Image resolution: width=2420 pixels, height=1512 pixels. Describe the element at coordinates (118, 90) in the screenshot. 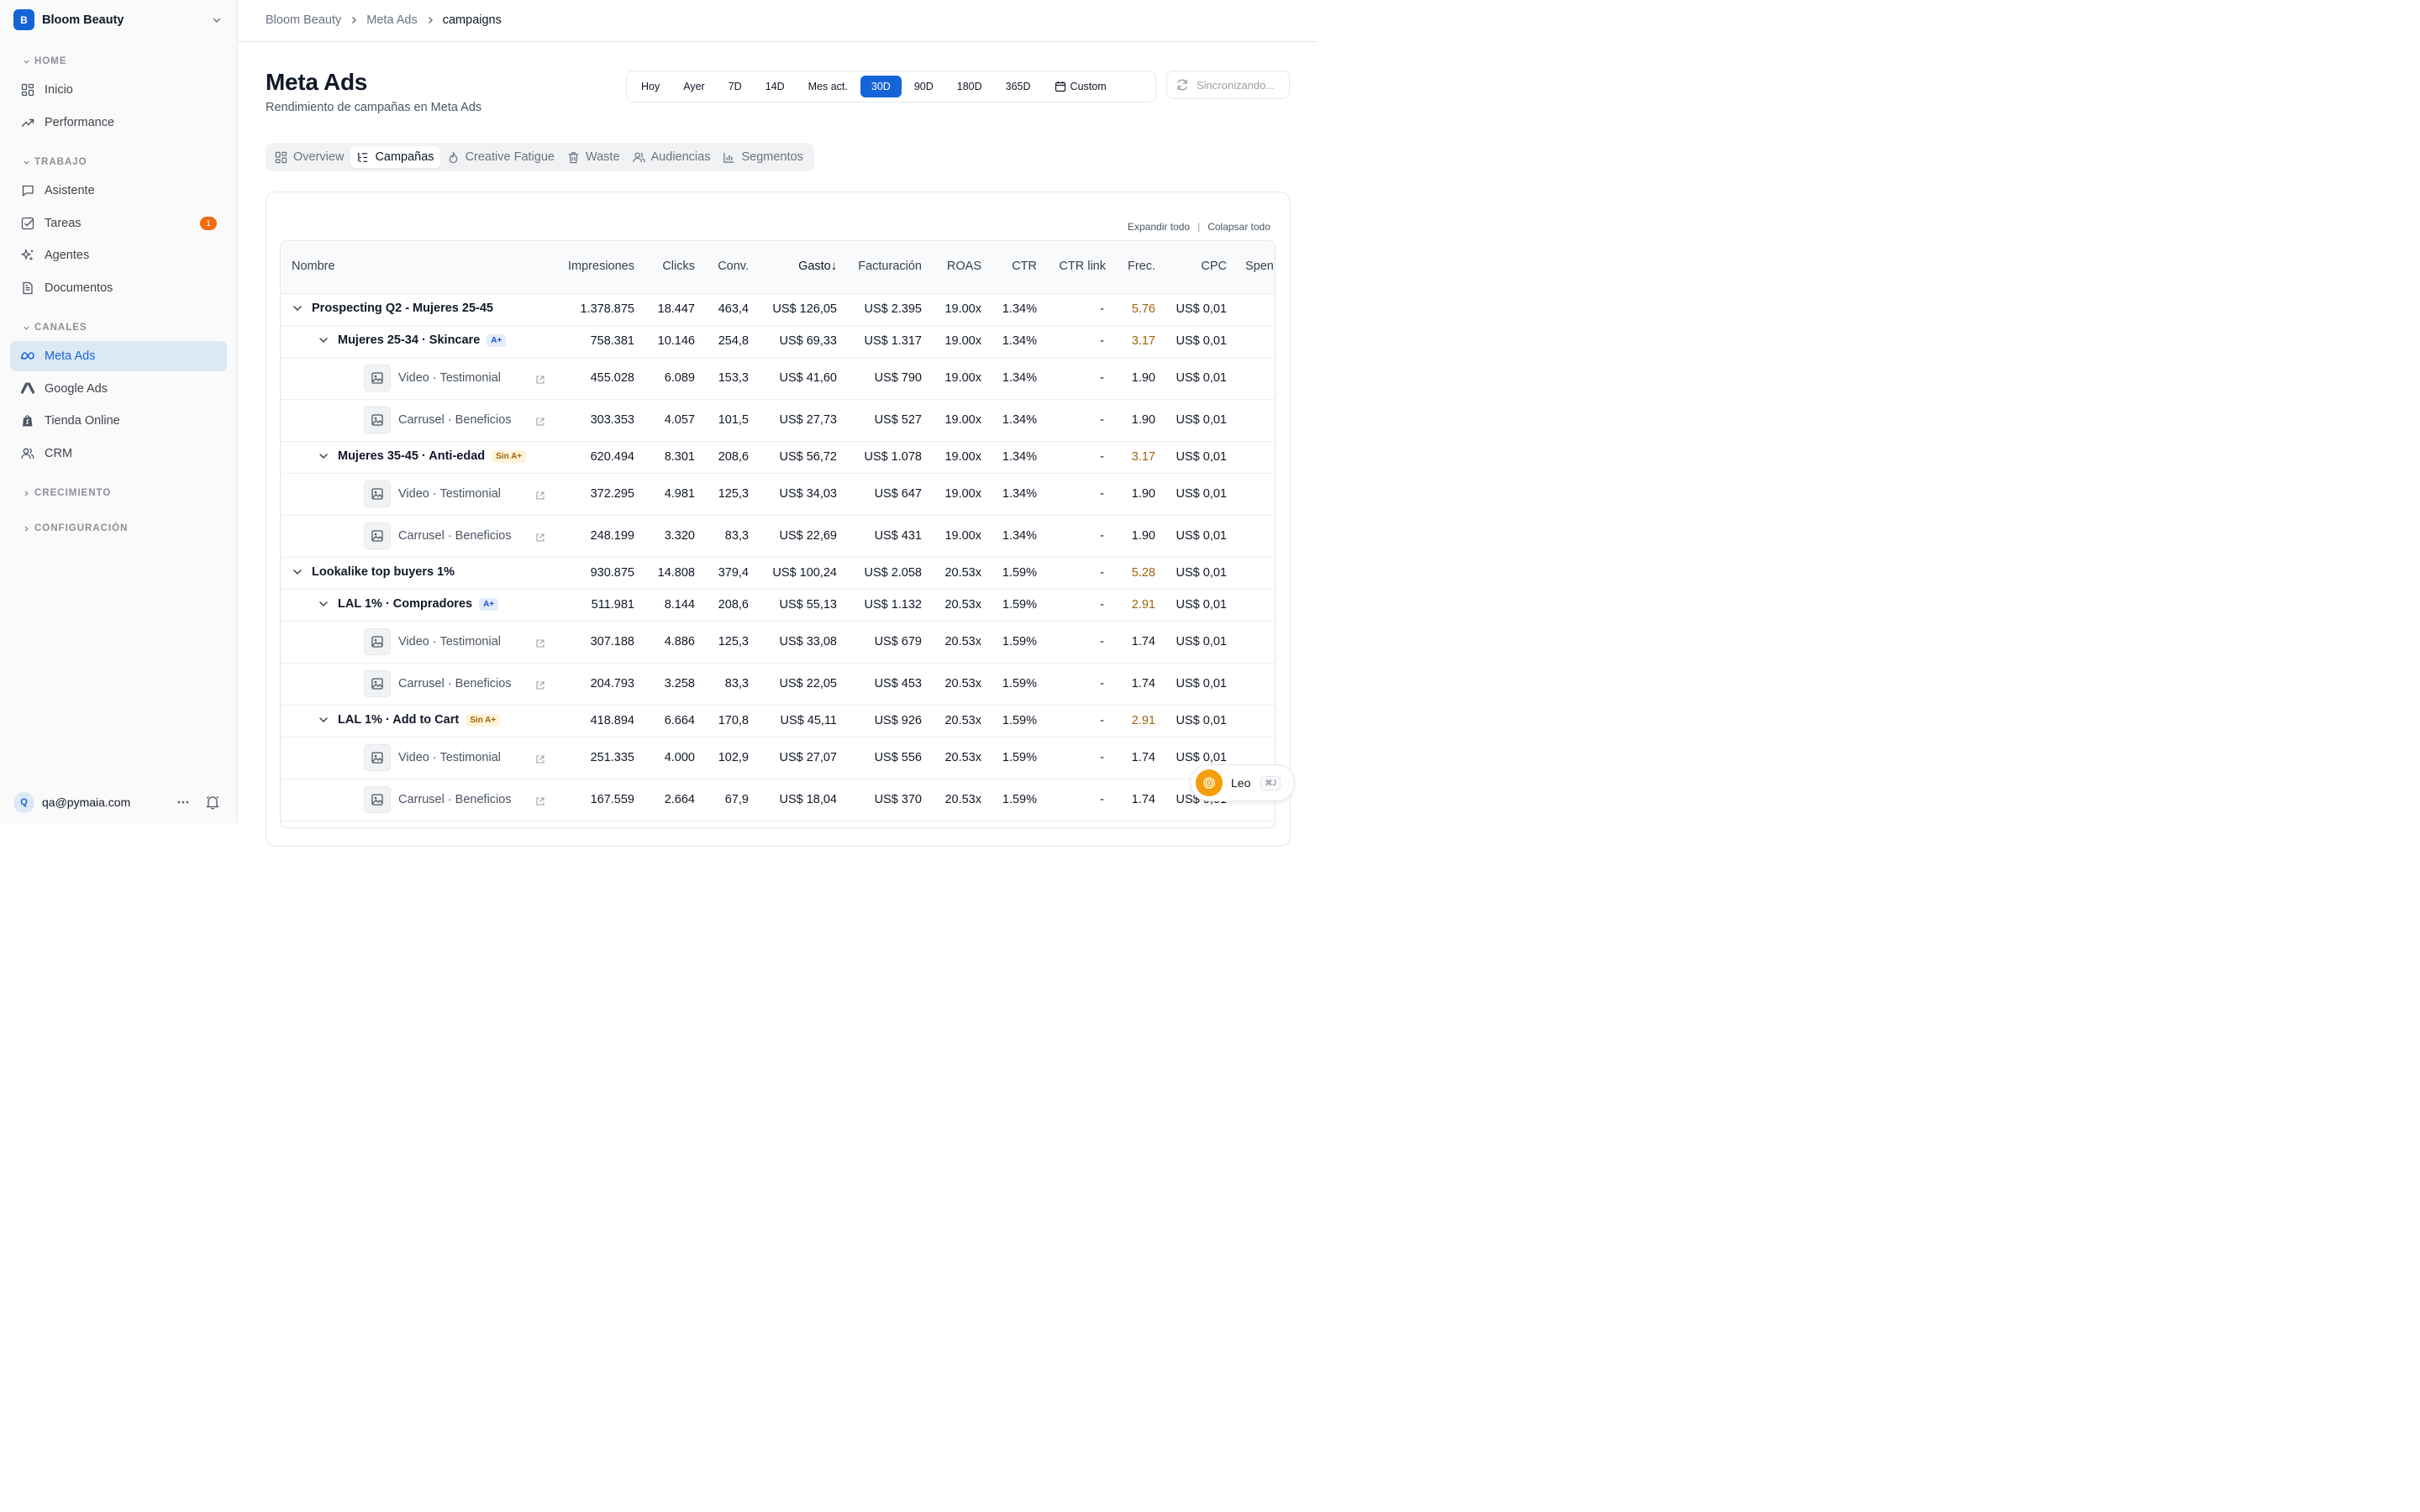

I see `sidebar-item-inicio: Inicio` at that location.